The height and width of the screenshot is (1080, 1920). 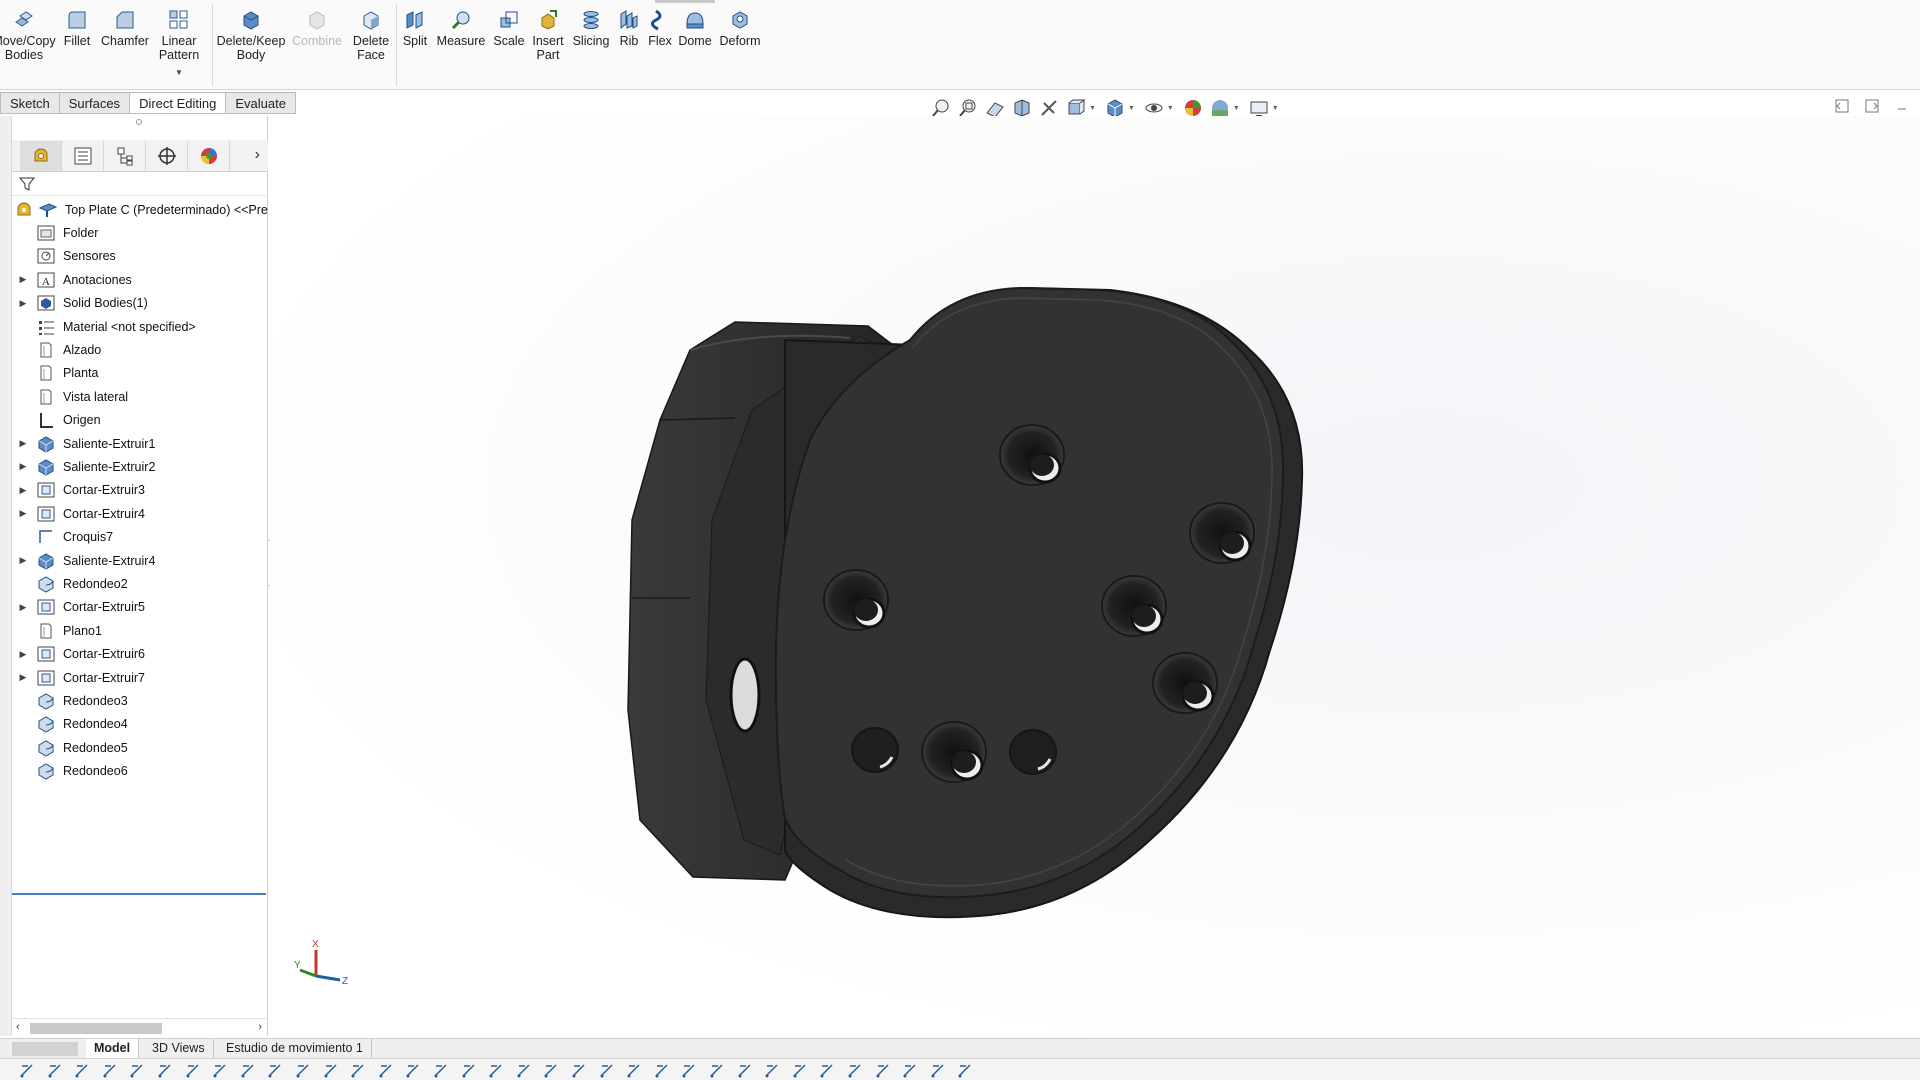 I want to click on delete-keep-body-button: Delete/Keep Body, so click(x=251, y=31).